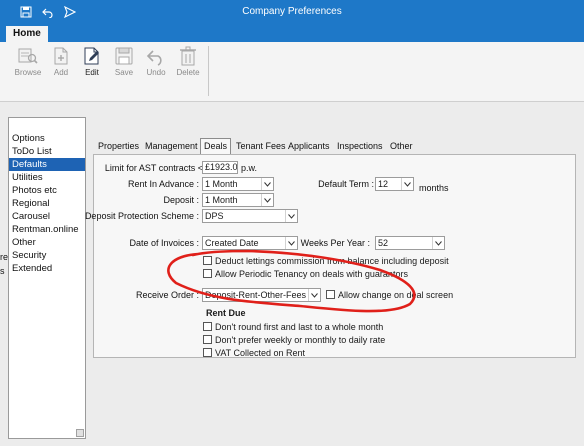  What do you see at coordinates (47, 203) in the screenshot?
I see `sidebar-item-regional: Regional` at bounding box center [47, 203].